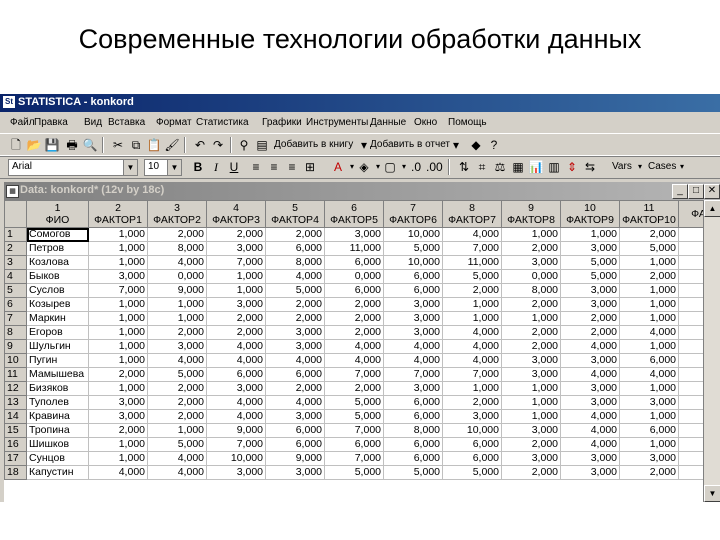 The height and width of the screenshot is (540, 720). I want to click on name-cell: Быков, so click(57, 276).